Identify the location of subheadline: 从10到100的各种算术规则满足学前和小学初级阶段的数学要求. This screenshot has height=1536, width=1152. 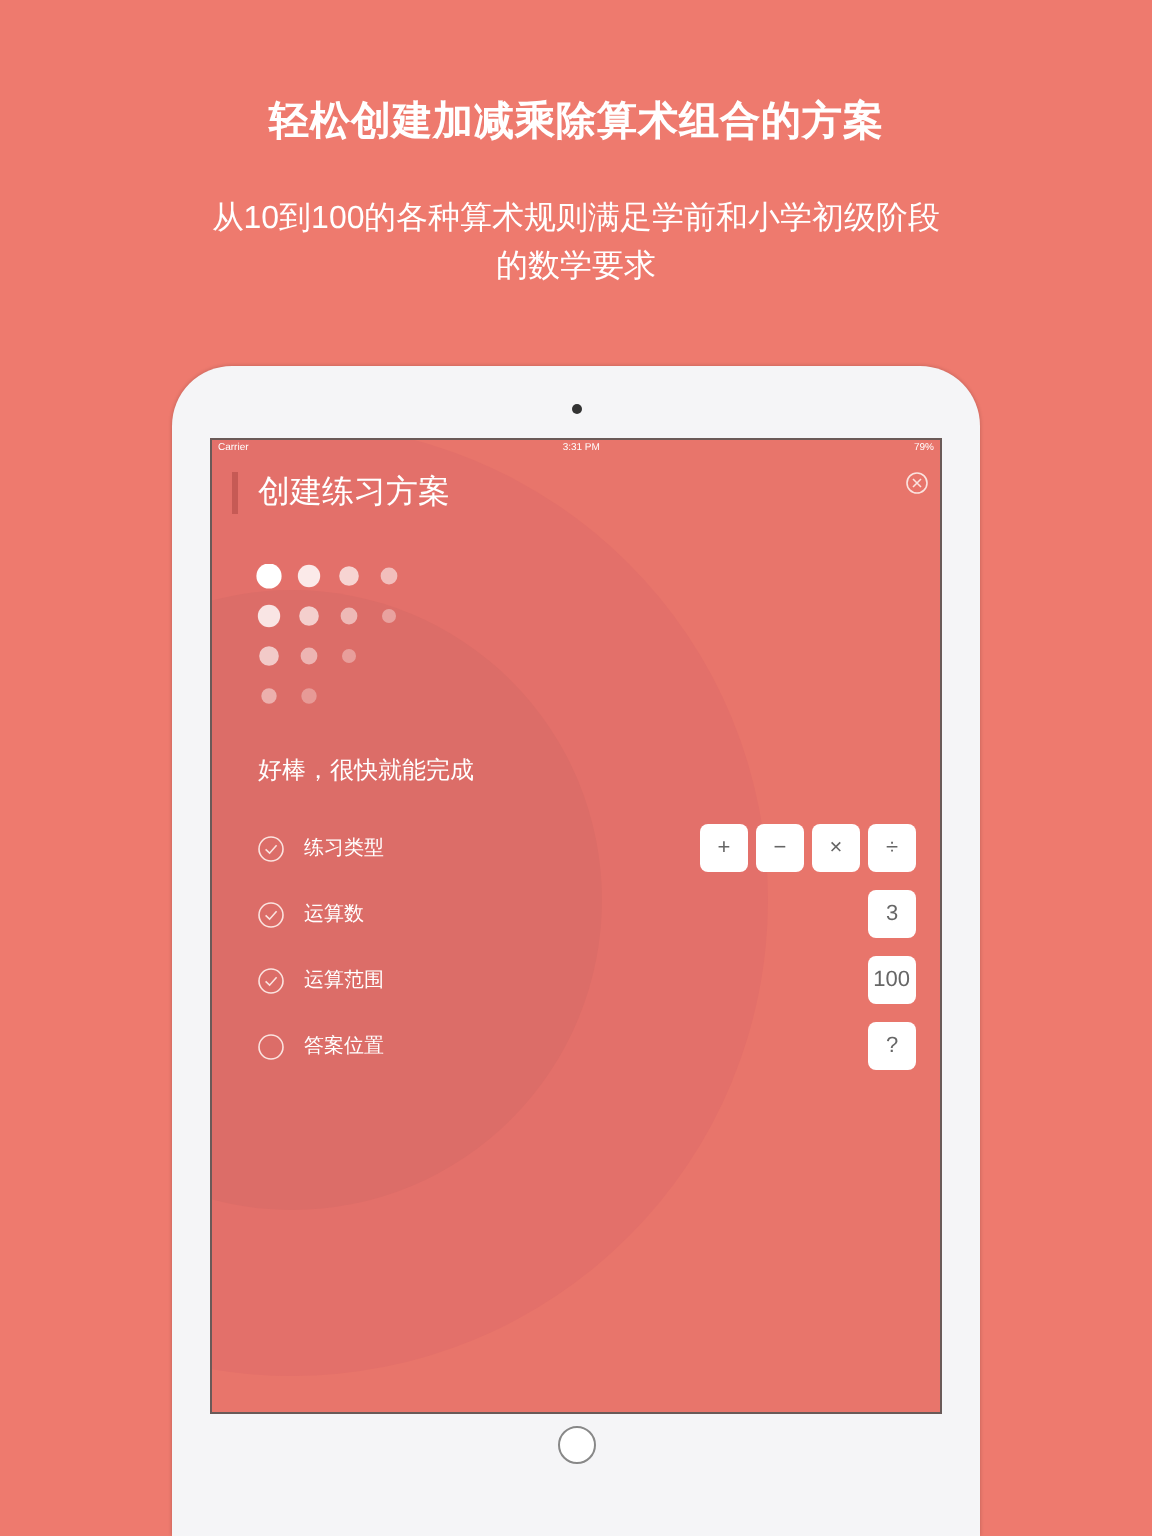
(576, 243).